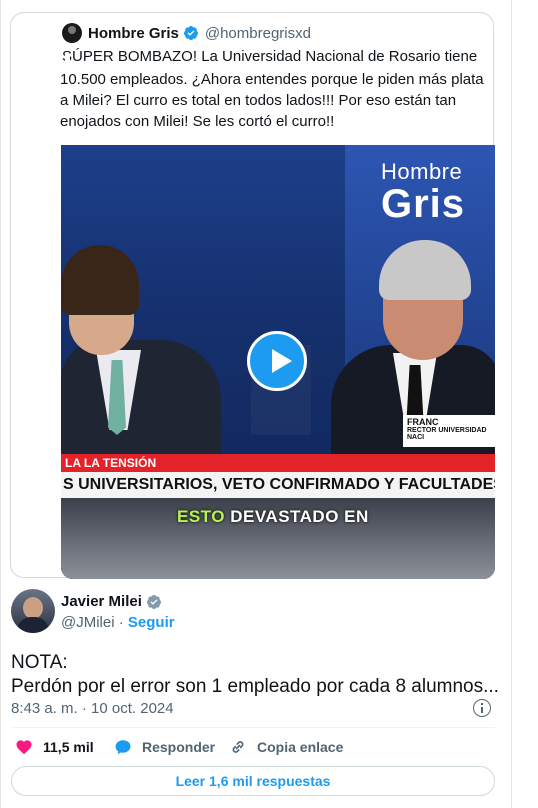 The image size is (538, 808). Describe the element at coordinates (253, 781) in the screenshot. I see `read-replies-button: Leer 1,6 mil respuestas` at that location.